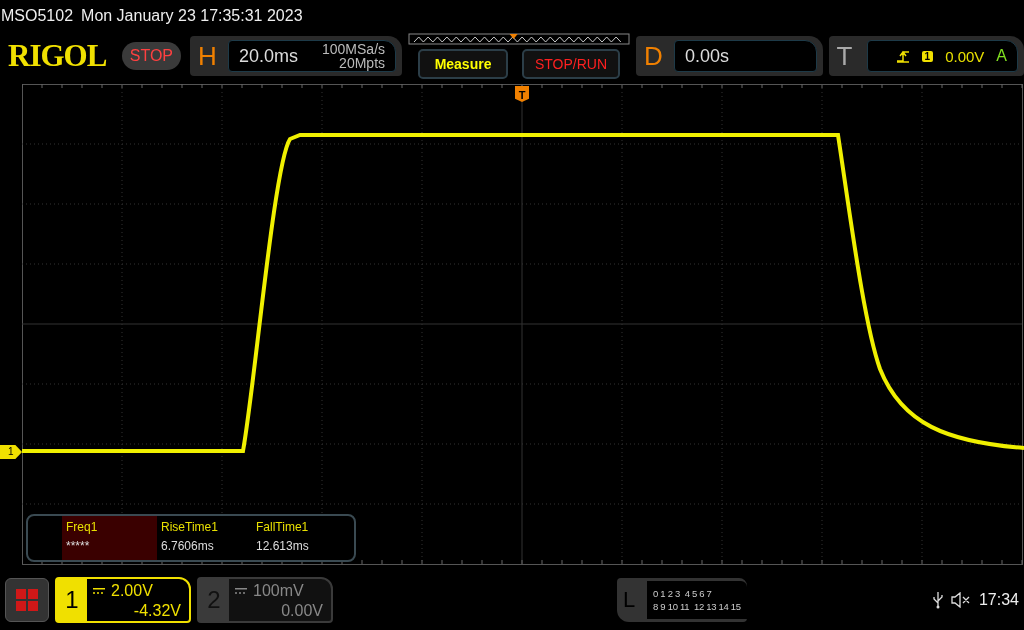 This screenshot has width=1024, height=630. Describe the element at coordinates (845, 56) in the screenshot. I see `trigger-letter: T` at that location.